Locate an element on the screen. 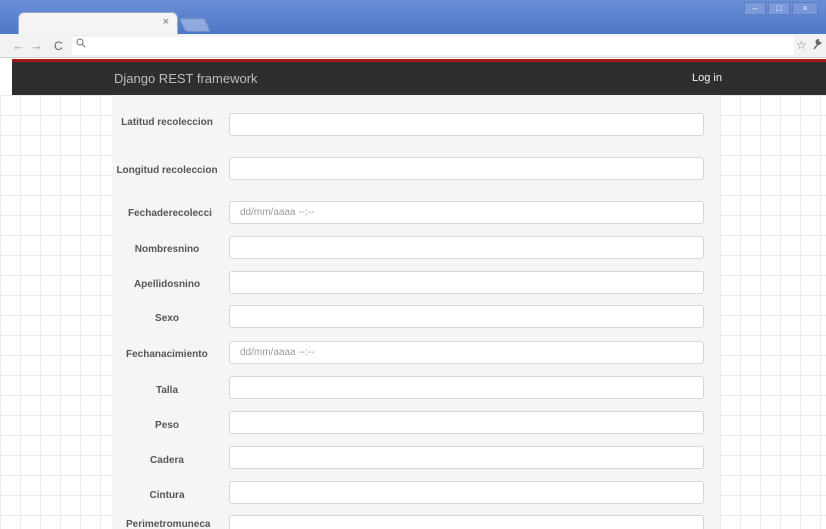  input-cintura is located at coordinates (466, 492).